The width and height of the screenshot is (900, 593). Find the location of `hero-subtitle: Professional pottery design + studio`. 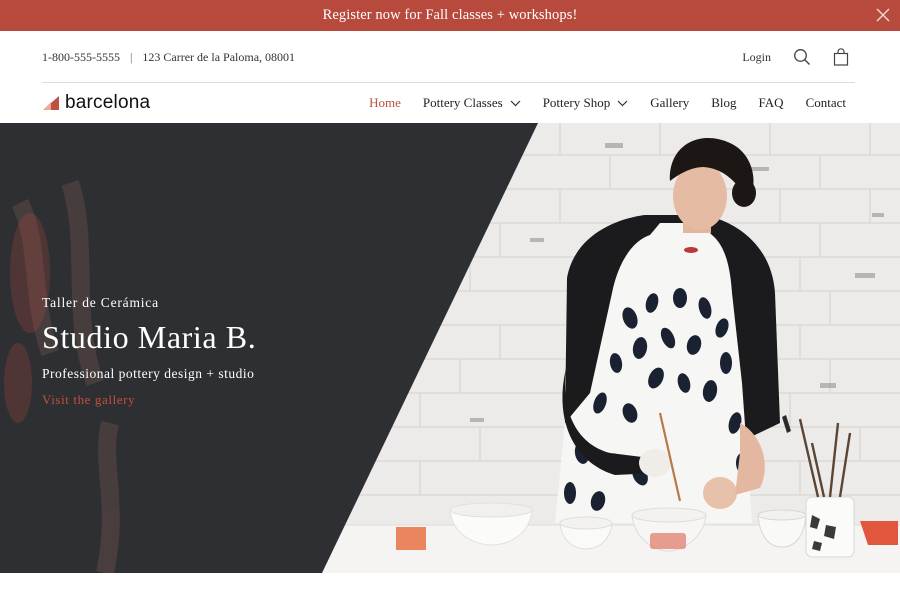

hero-subtitle: Professional pottery design + studio is located at coordinates (148, 373).